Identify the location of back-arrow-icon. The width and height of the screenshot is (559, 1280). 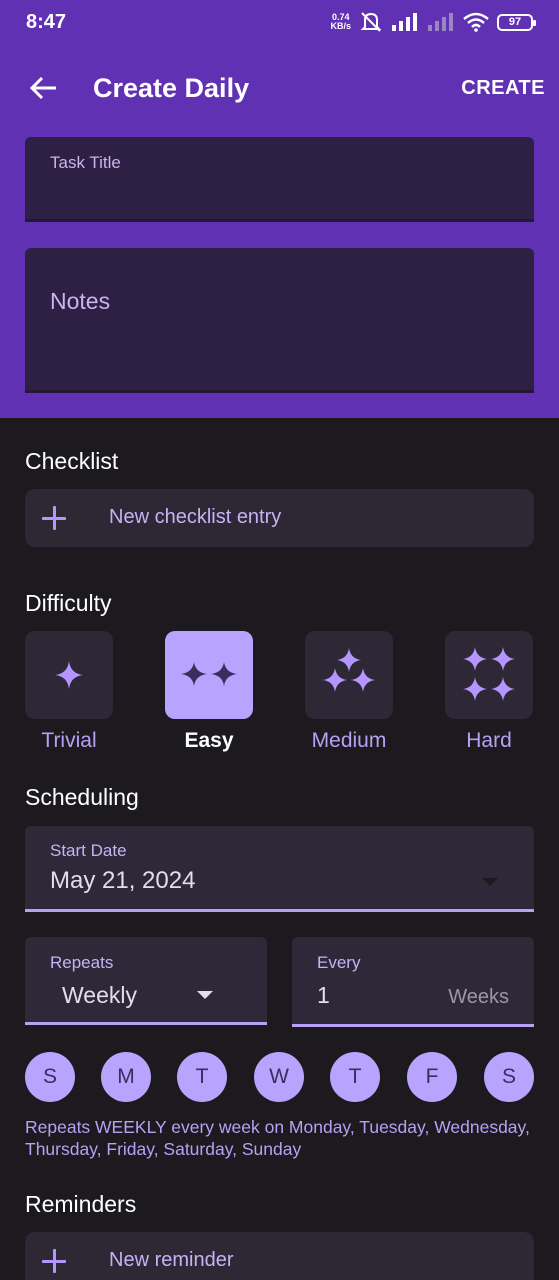
(44, 88).